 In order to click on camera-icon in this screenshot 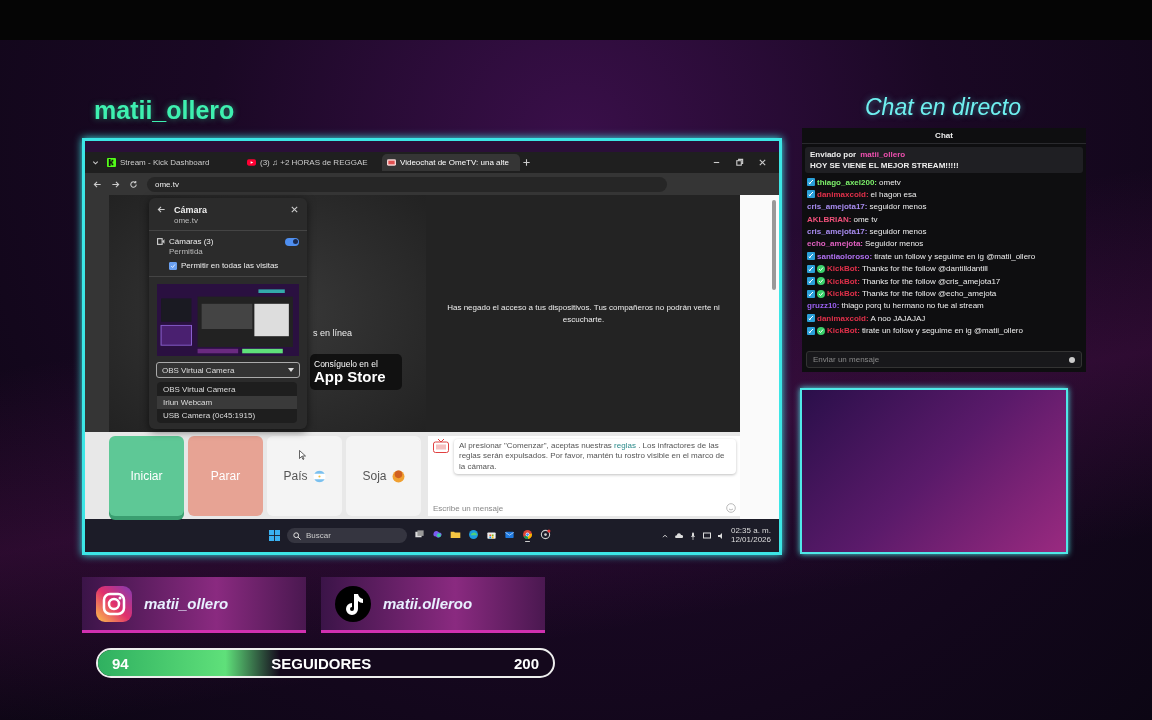, I will do `click(161, 241)`.